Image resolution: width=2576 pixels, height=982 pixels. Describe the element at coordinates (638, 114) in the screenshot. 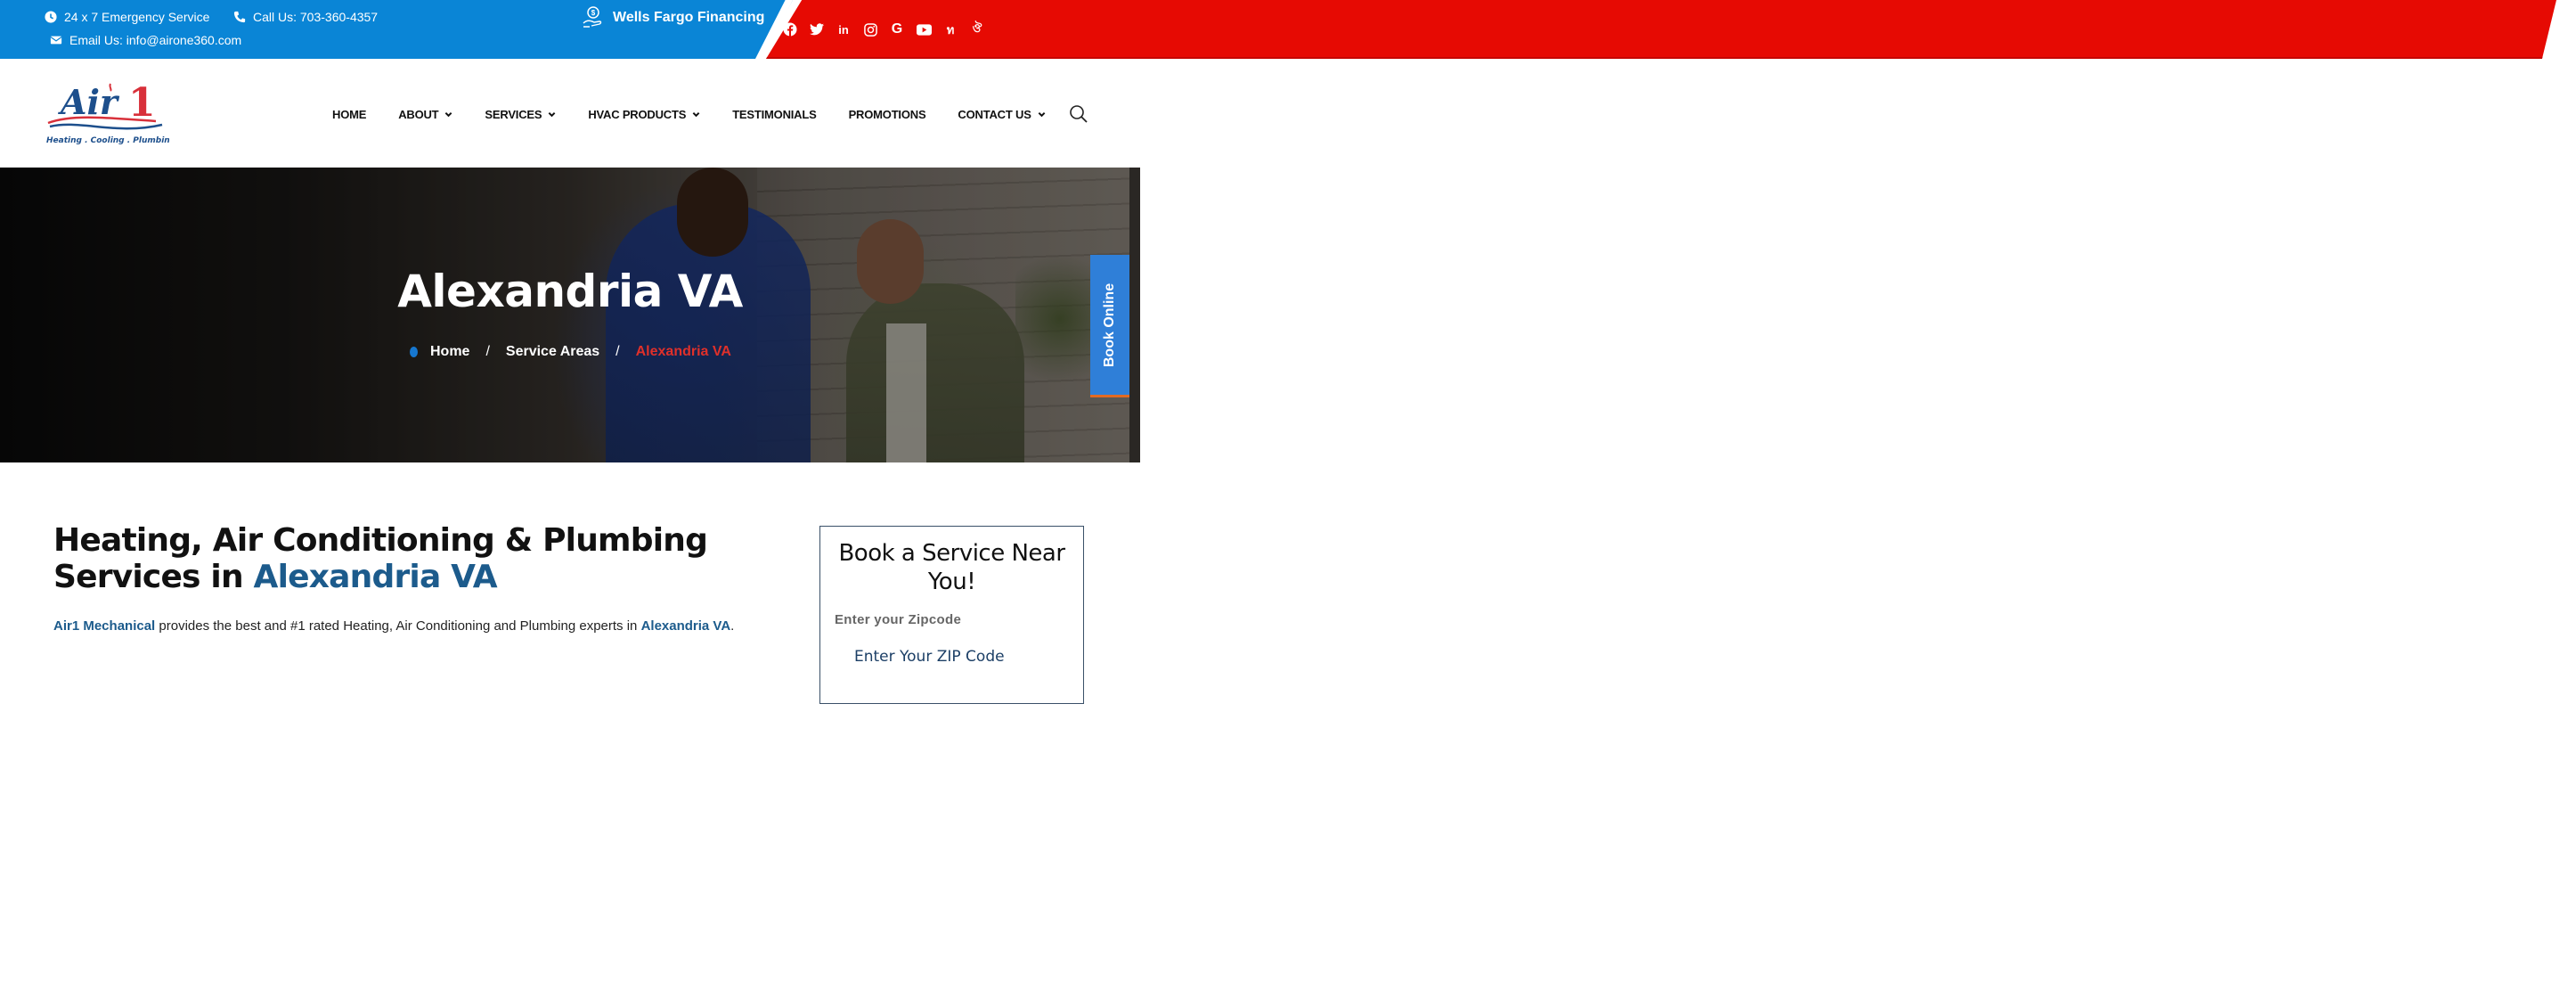

I see `nav-hvac-products-label: HVAC PRODUCTS` at that location.